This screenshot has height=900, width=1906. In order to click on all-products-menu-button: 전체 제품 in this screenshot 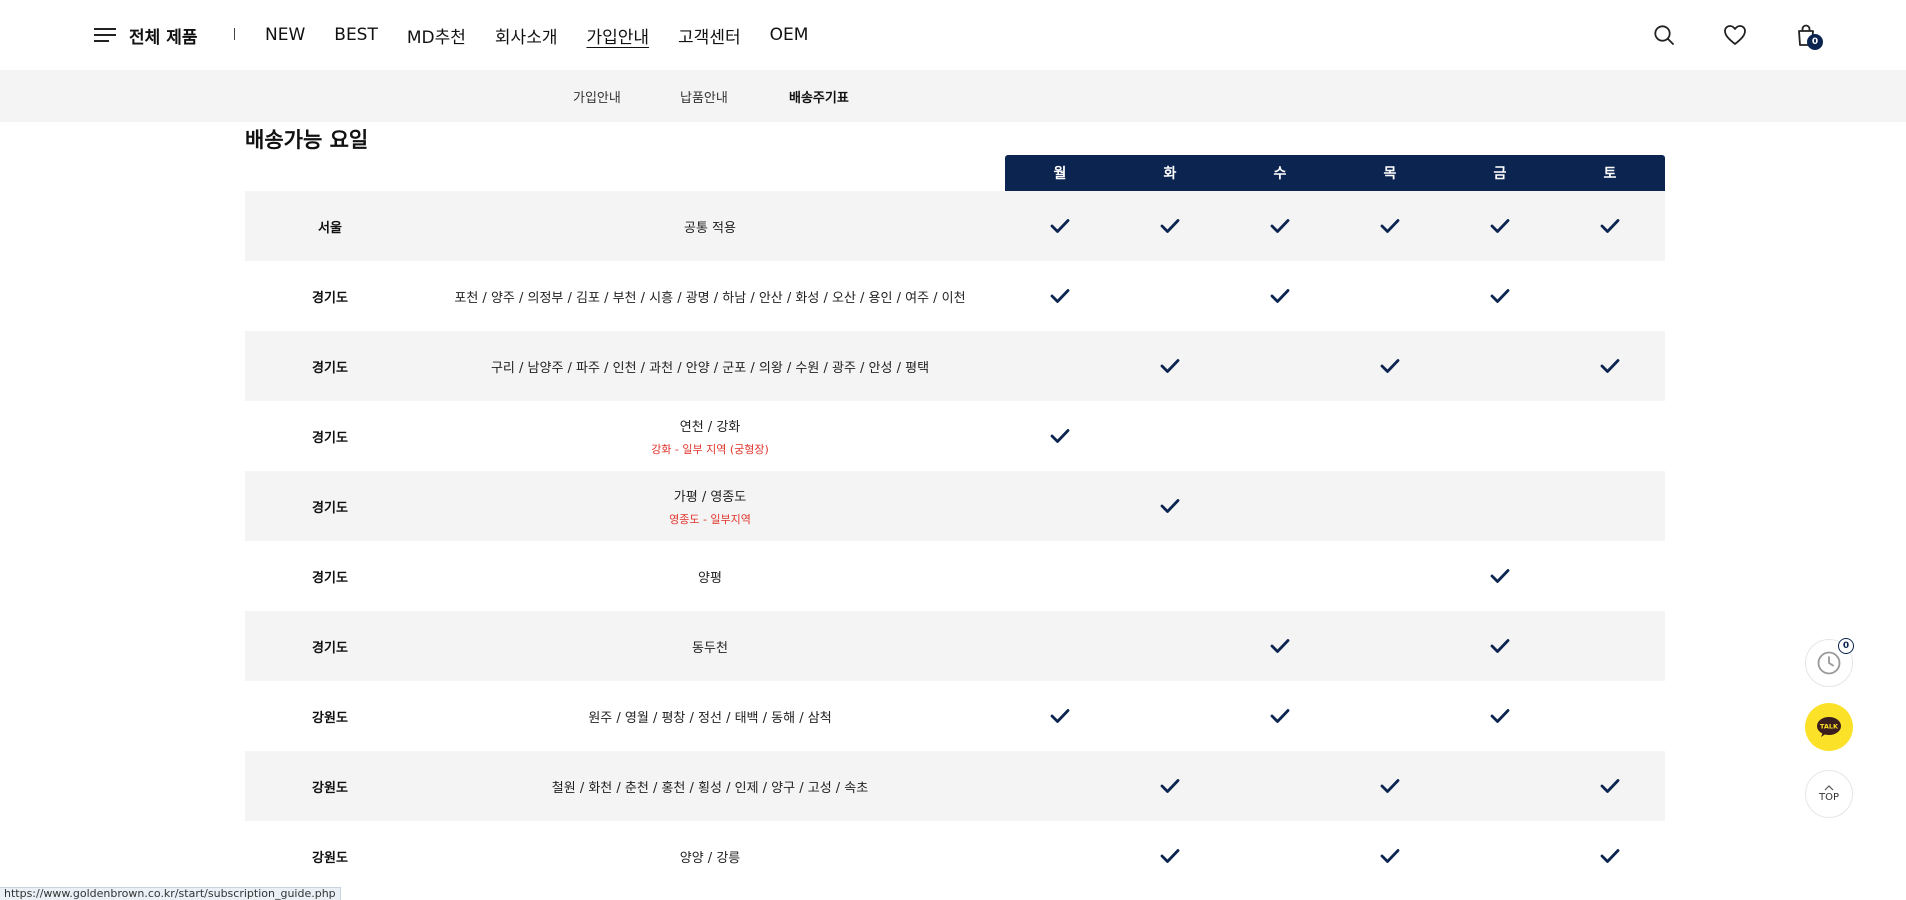, I will do `click(145, 35)`.